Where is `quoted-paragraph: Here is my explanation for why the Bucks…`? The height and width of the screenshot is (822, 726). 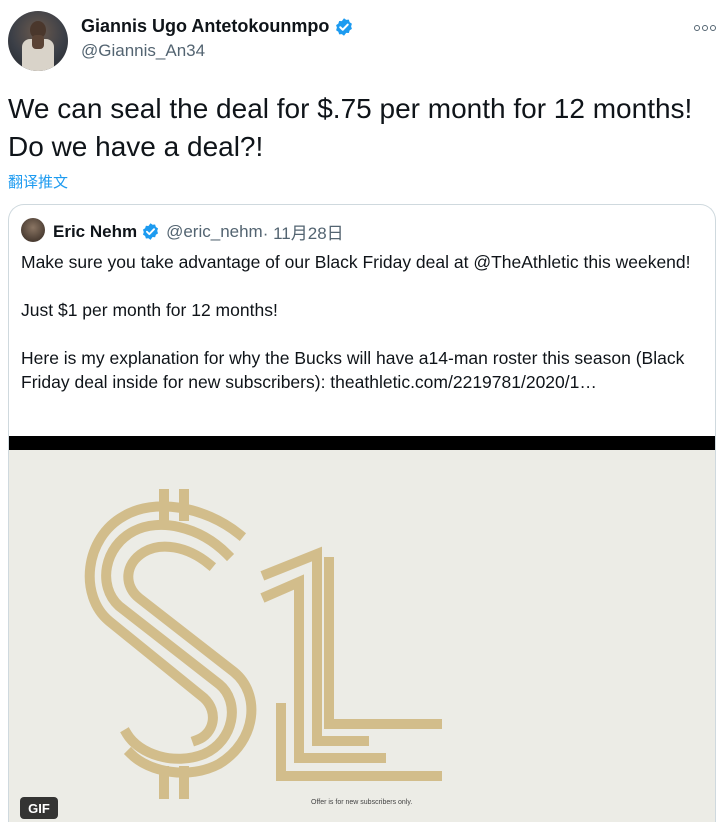 quoted-paragraph: Here is my explanation for why the Bucks… is located at coordinates (353, 370).